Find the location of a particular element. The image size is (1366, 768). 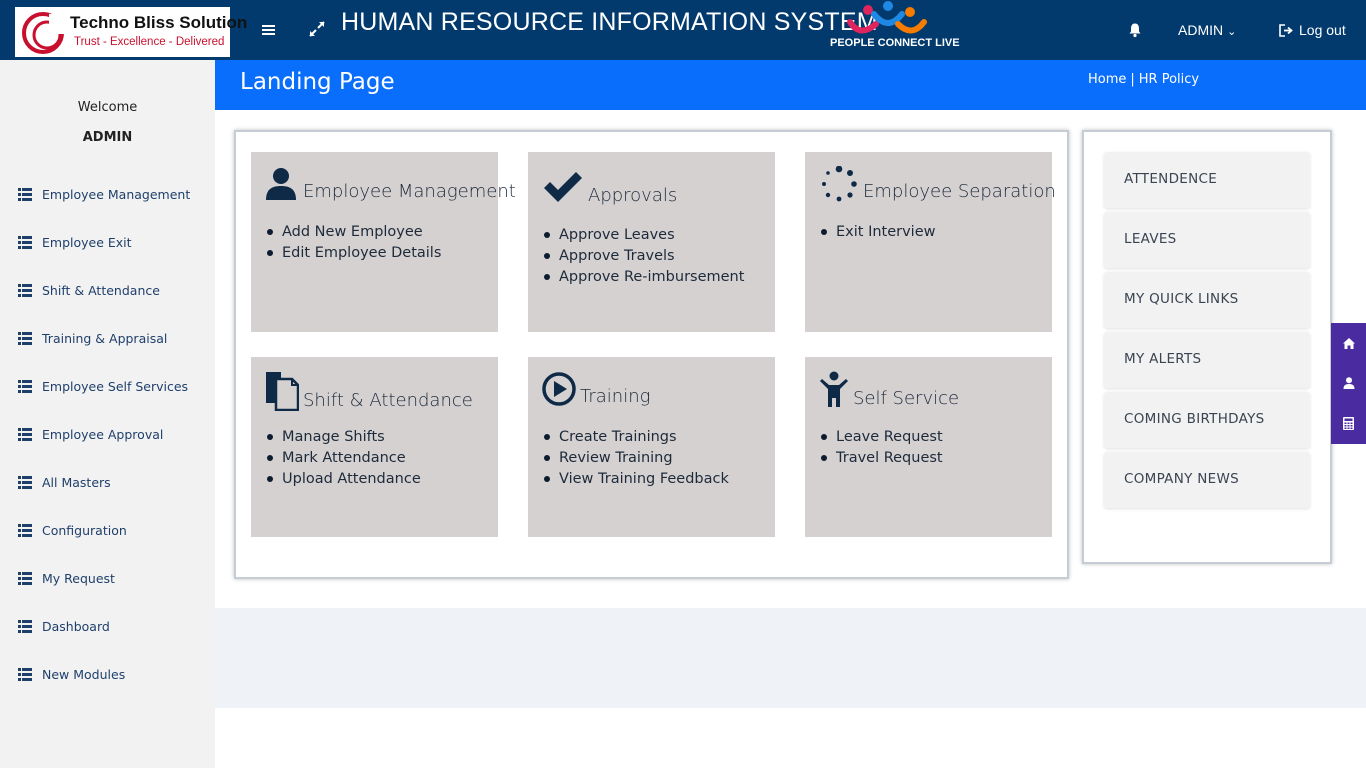

tile-header: Training is located at coordinates (596, 389).